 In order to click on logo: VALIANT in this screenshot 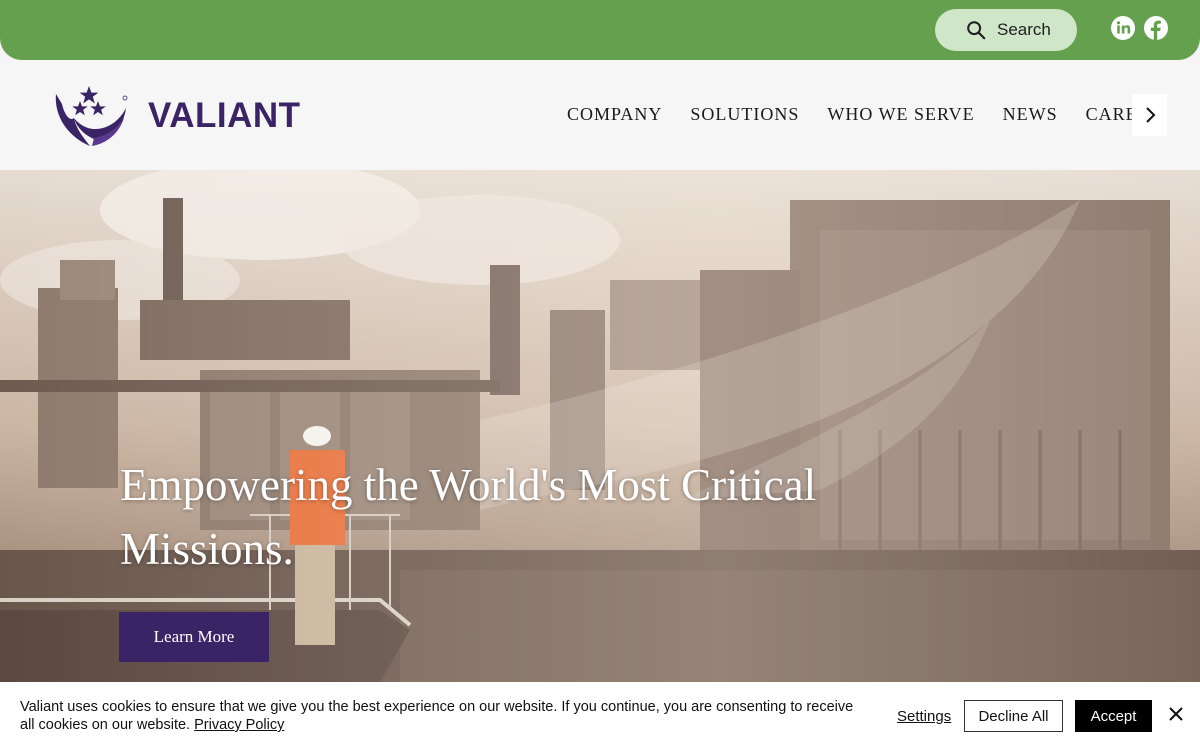, I will do `click(176, 116)`.